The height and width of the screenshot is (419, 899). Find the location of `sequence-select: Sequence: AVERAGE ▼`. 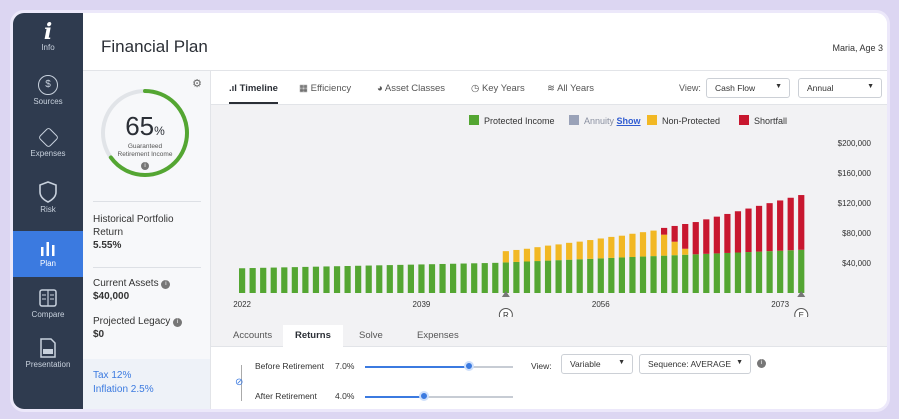

sequence-select: Sequence: AVERAGE ▼ is located at coordinates (695, 364).